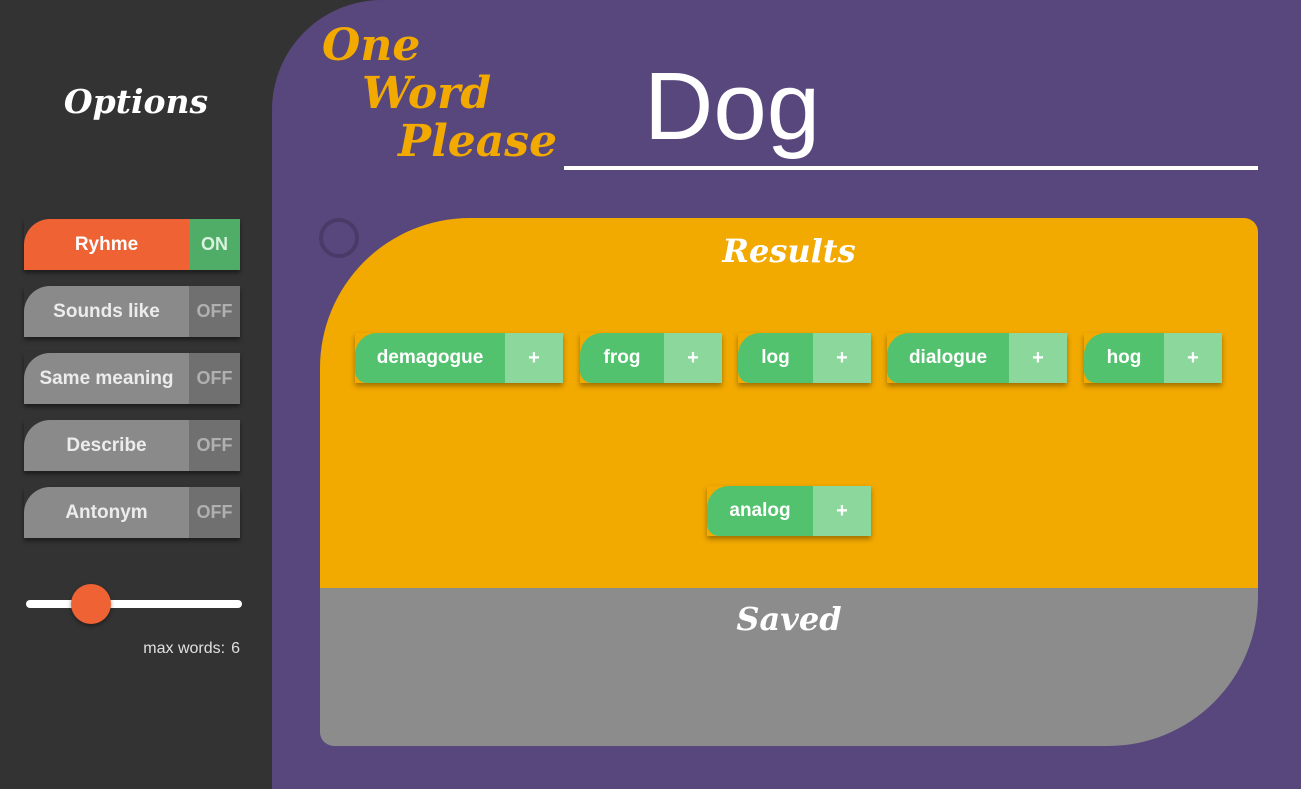 This screenshot has height=789, width=1301. I want to click on max-words-value: 6, so click(235, 648).